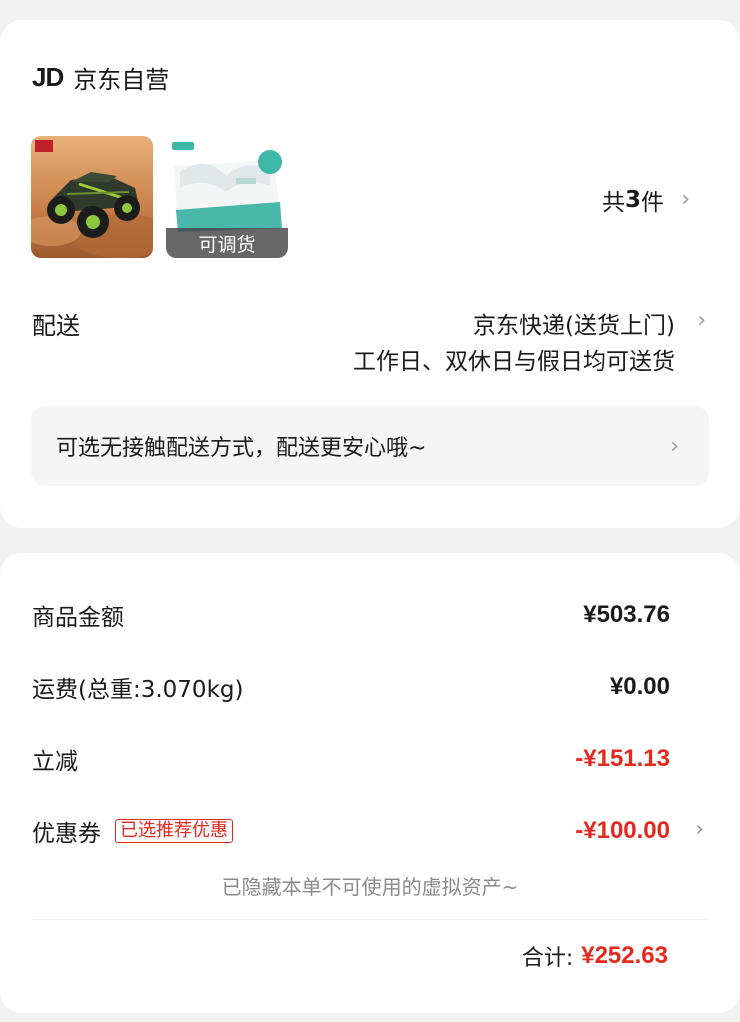 The height and width of the screenshot is (1022, 740). I want to click on delivery-time: 工作日、双休日与假日均可送货, so click(514, 362).